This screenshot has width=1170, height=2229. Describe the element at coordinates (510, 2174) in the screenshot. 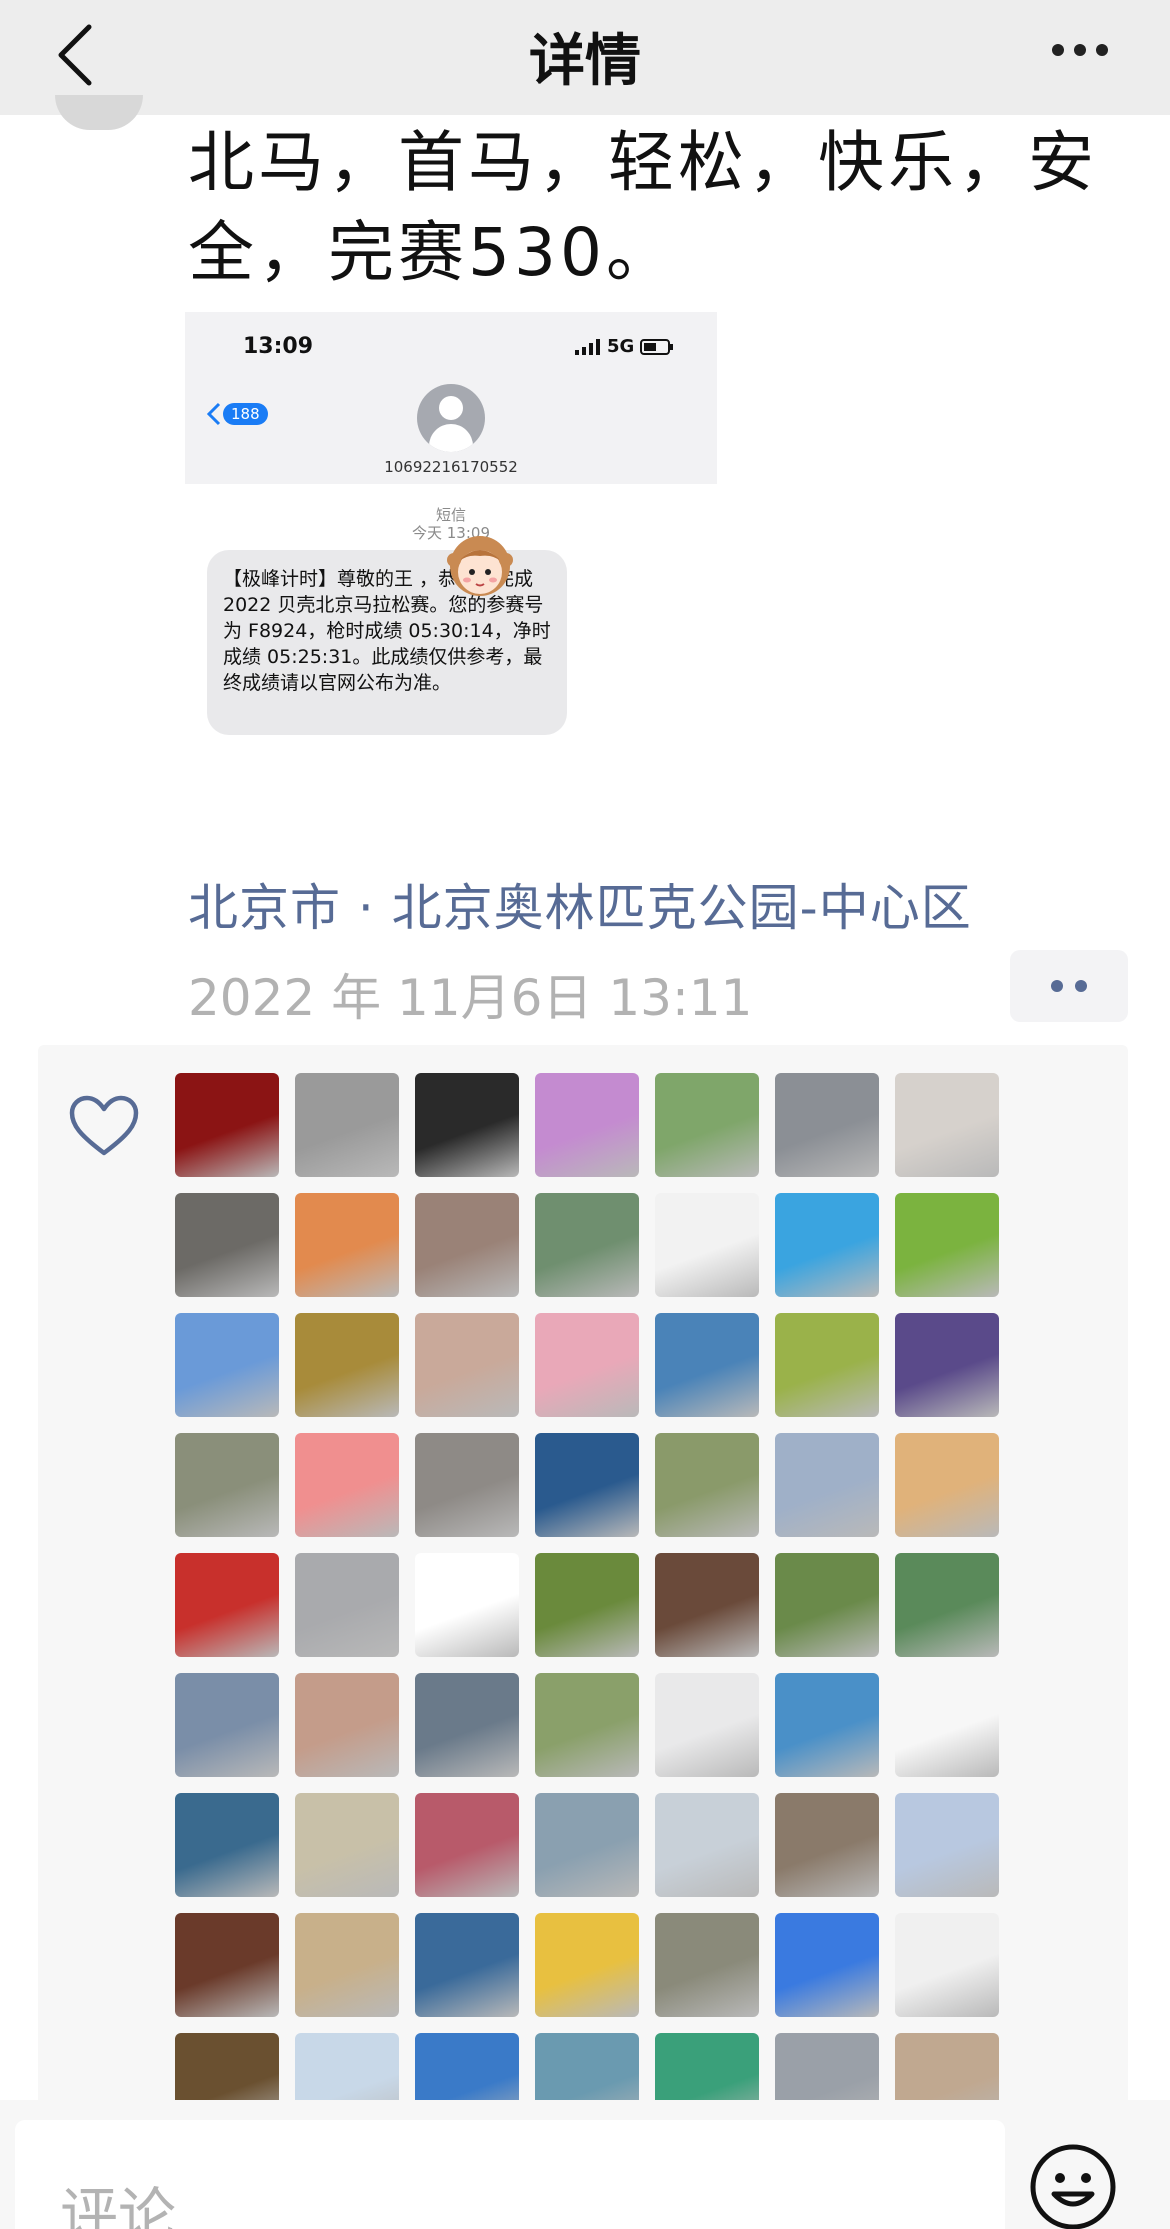

I see `comment-input: 评论` at that location.